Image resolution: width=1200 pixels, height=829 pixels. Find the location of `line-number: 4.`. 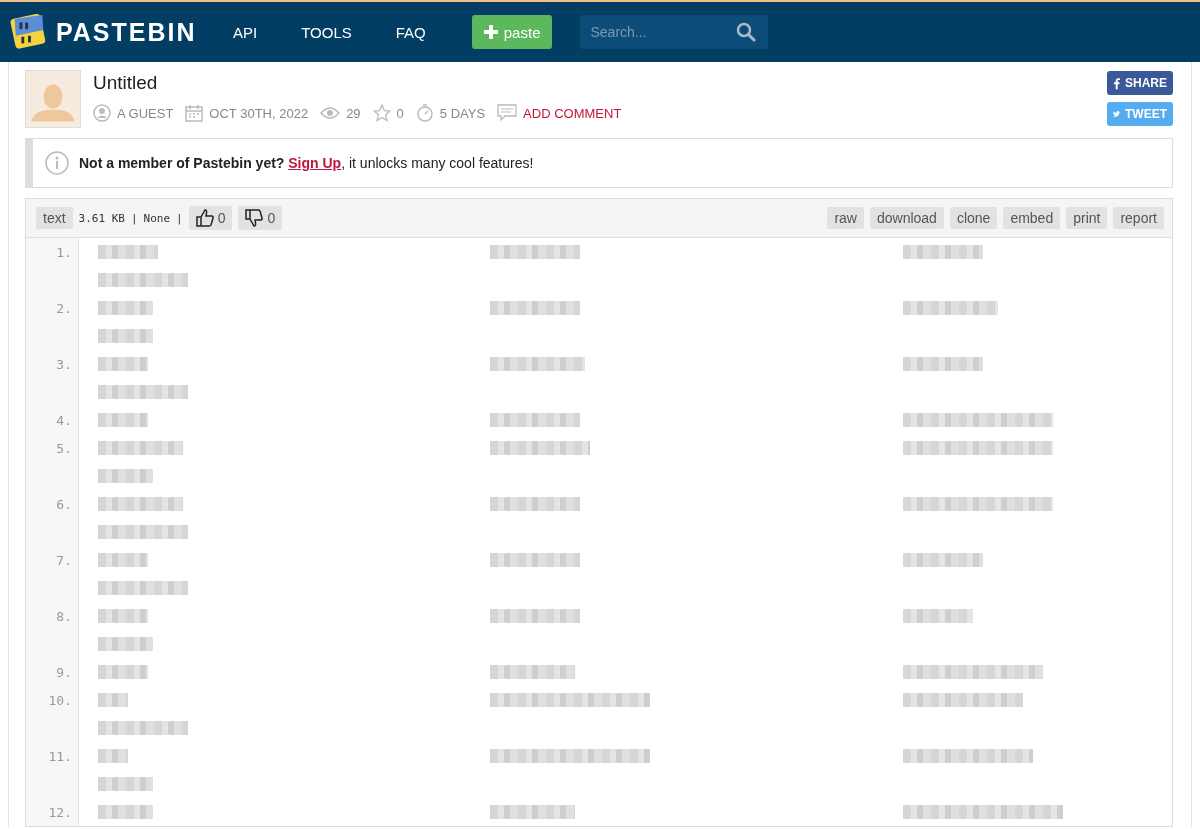

line-number: 4. is located at coordinates (64, 420).